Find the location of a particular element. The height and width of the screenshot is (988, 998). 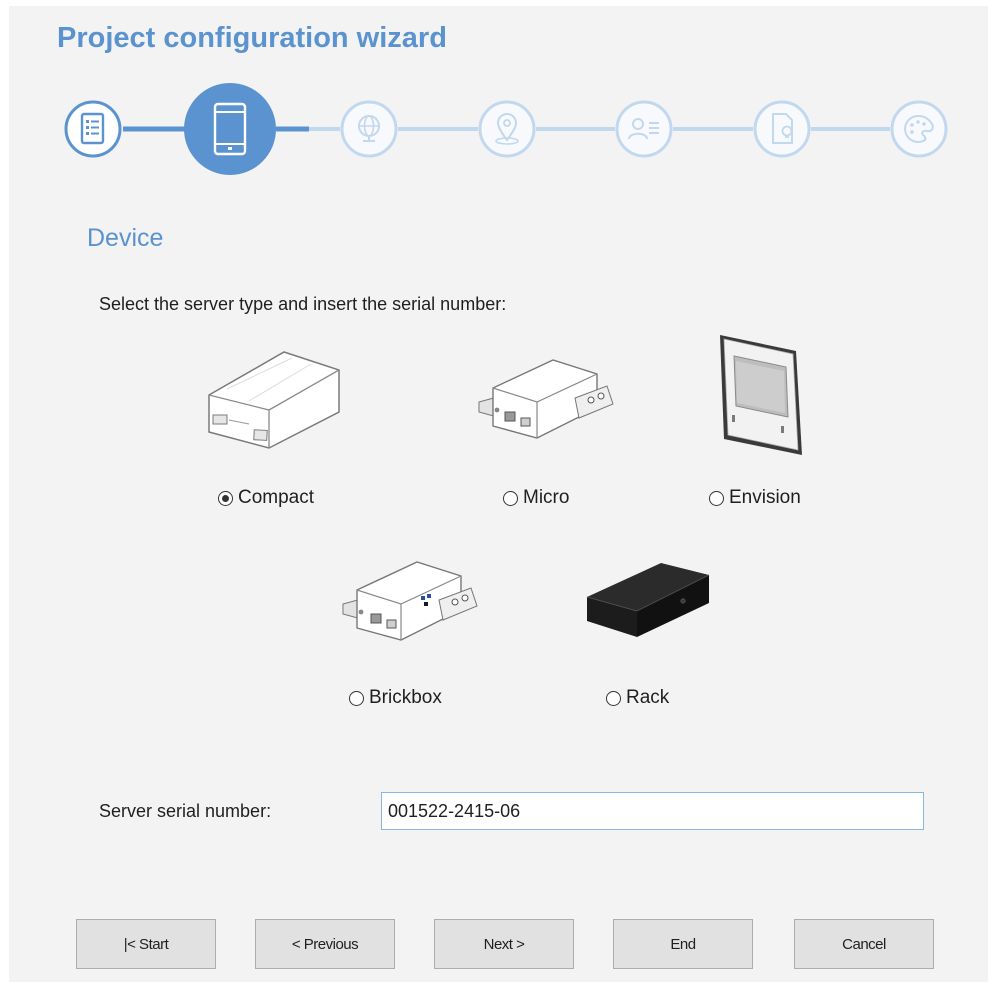

step-6-document-lightbulb-icon is located at coordinates (782, 129).